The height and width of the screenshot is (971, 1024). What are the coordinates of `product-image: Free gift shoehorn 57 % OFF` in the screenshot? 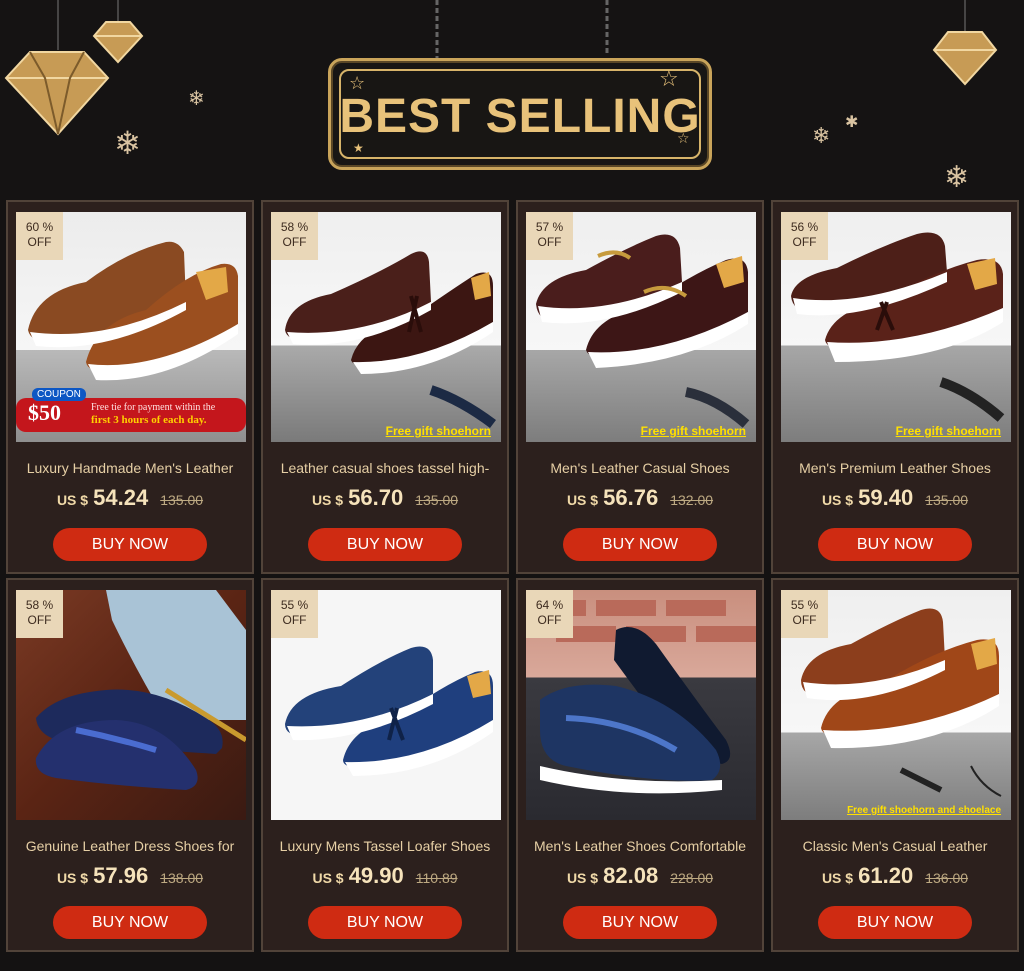 It's located at (641, 327).